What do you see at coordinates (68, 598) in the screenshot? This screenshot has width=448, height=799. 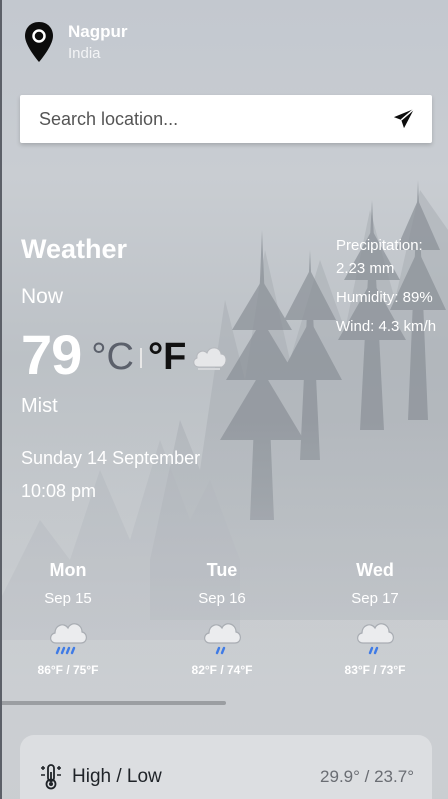 I see `forecast-date: Sep 15` at bounding box center [68, 598].